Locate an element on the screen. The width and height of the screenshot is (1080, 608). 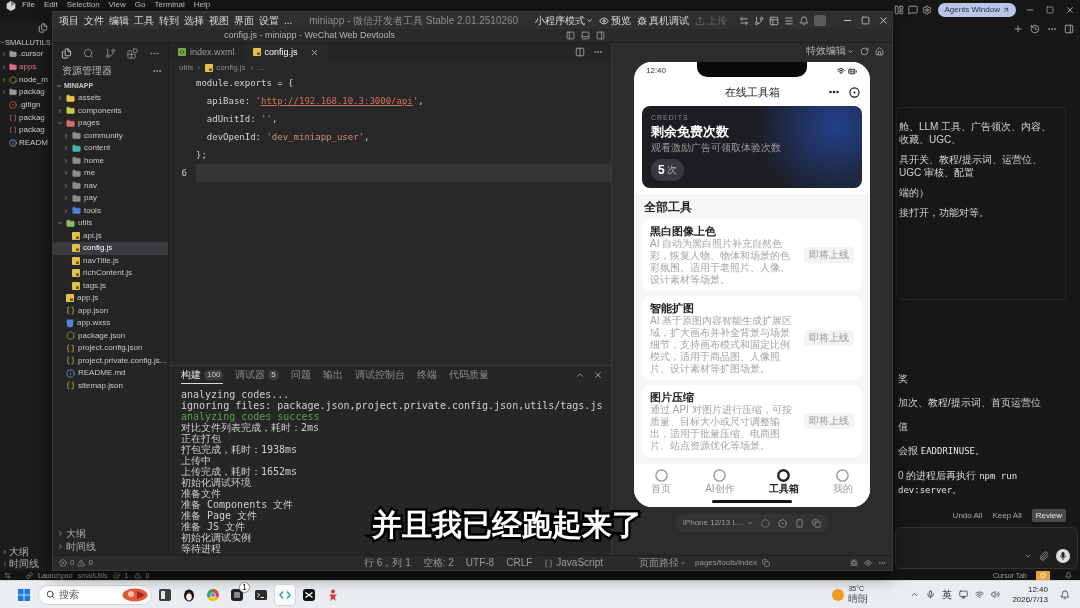
panel-left-icon is located at coordinates (570, 35).